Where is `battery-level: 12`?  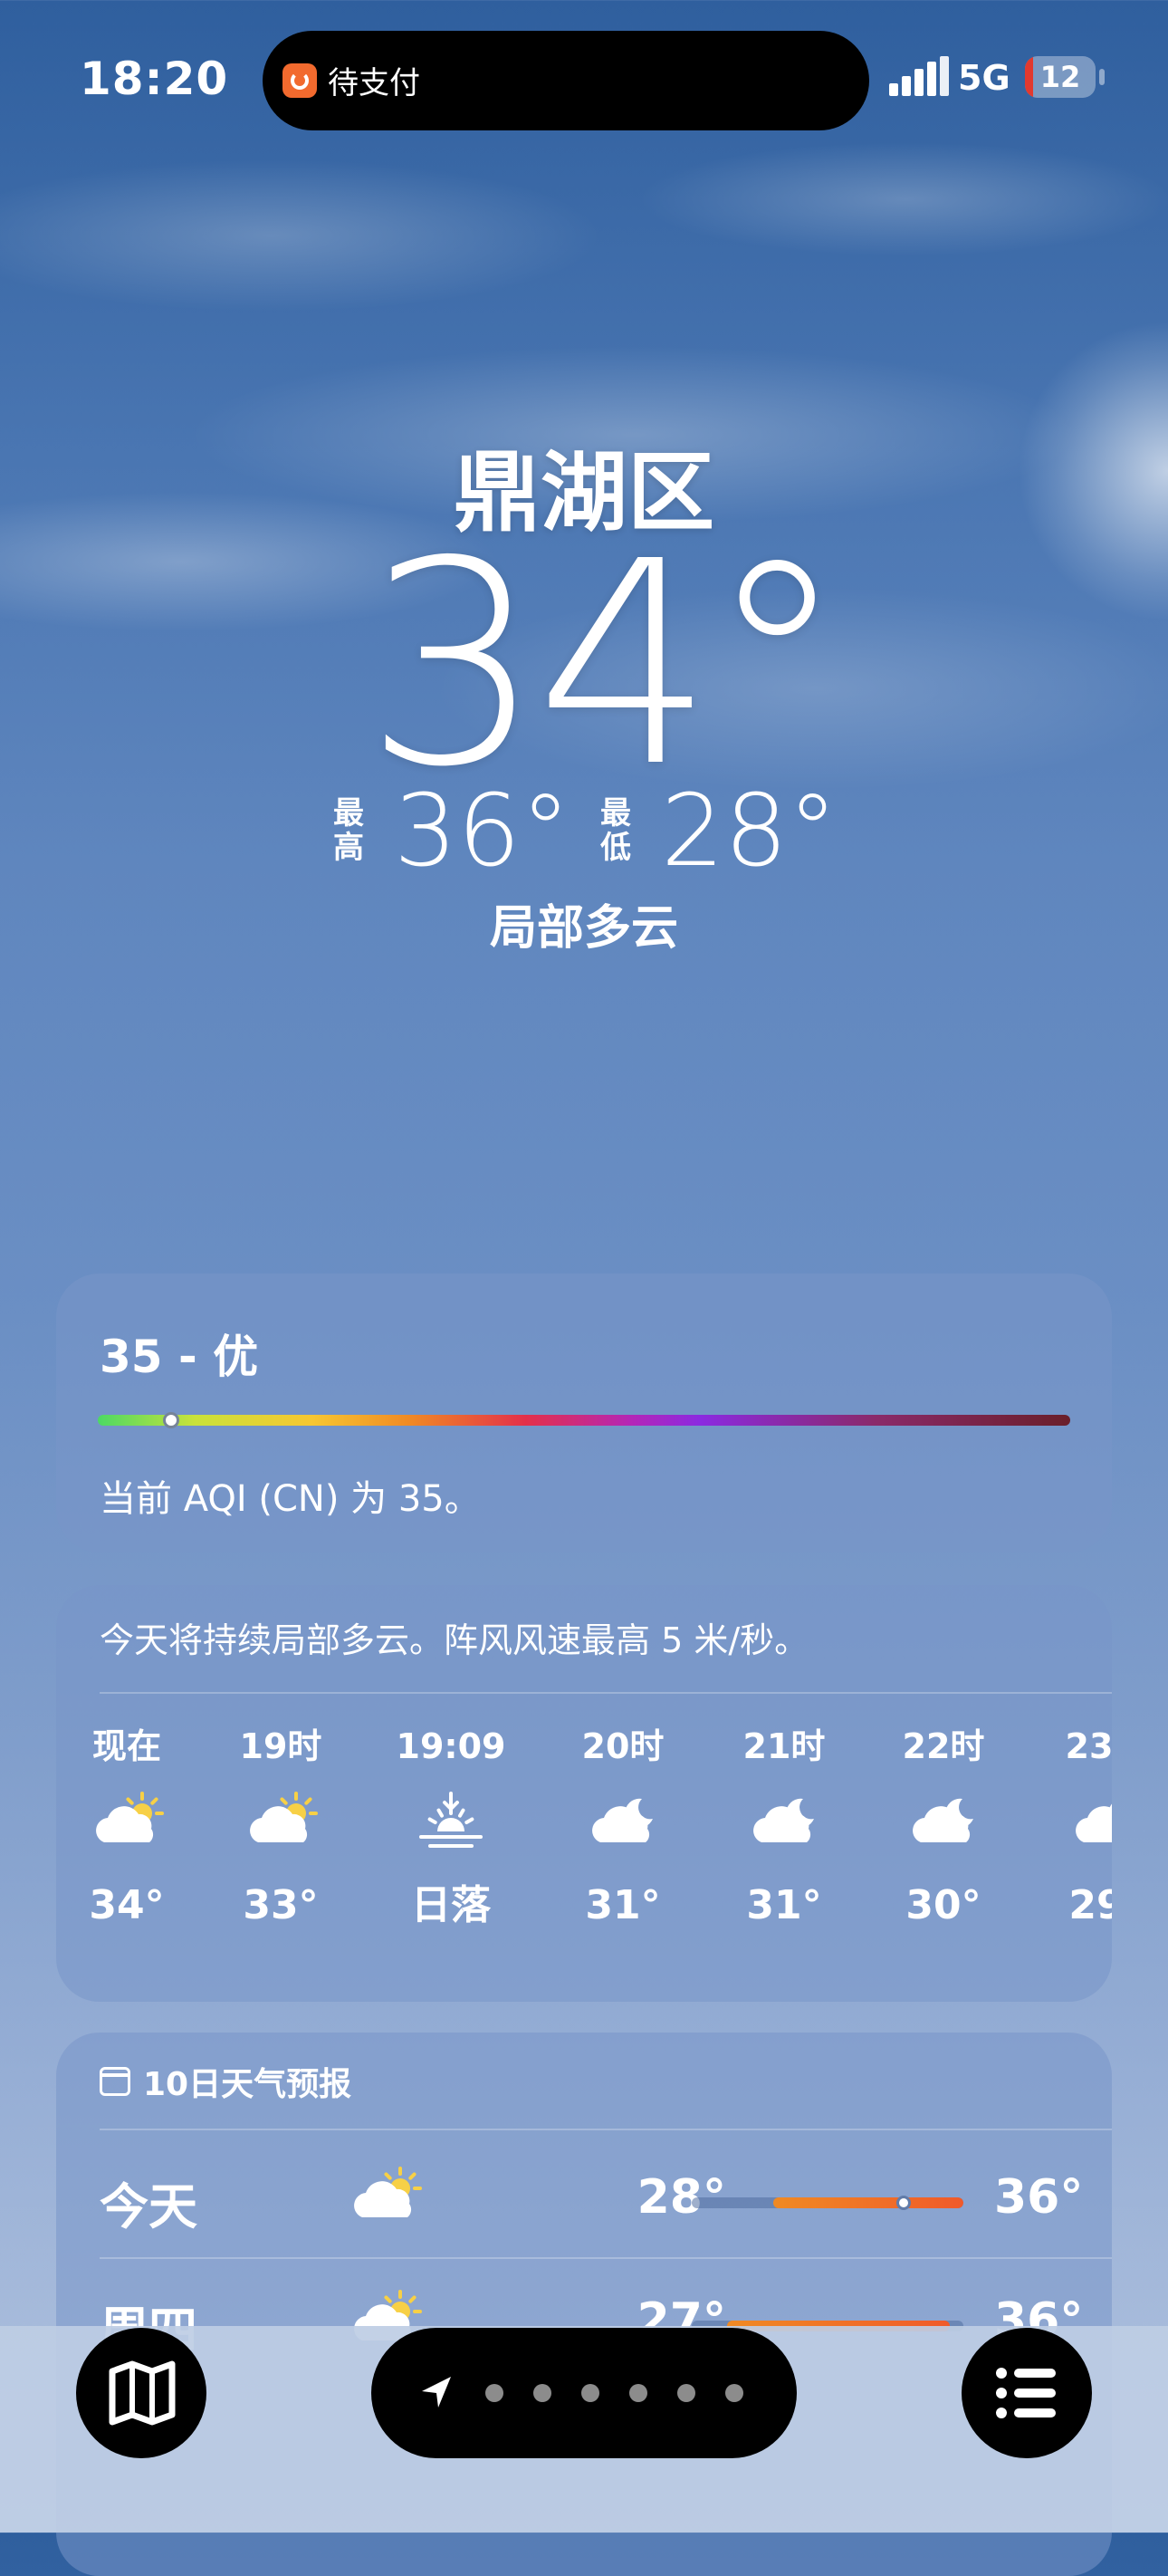 battery-level: 12 is located at coordinates (1060, 77).